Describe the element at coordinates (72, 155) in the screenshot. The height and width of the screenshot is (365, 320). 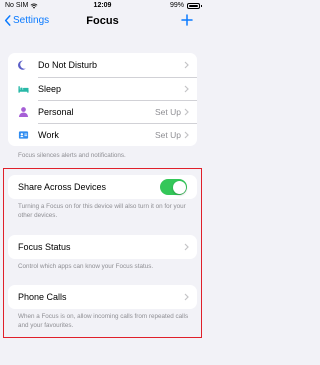
I see `focus-modes-footer: Focus silences alerts and notifications.` at that location.